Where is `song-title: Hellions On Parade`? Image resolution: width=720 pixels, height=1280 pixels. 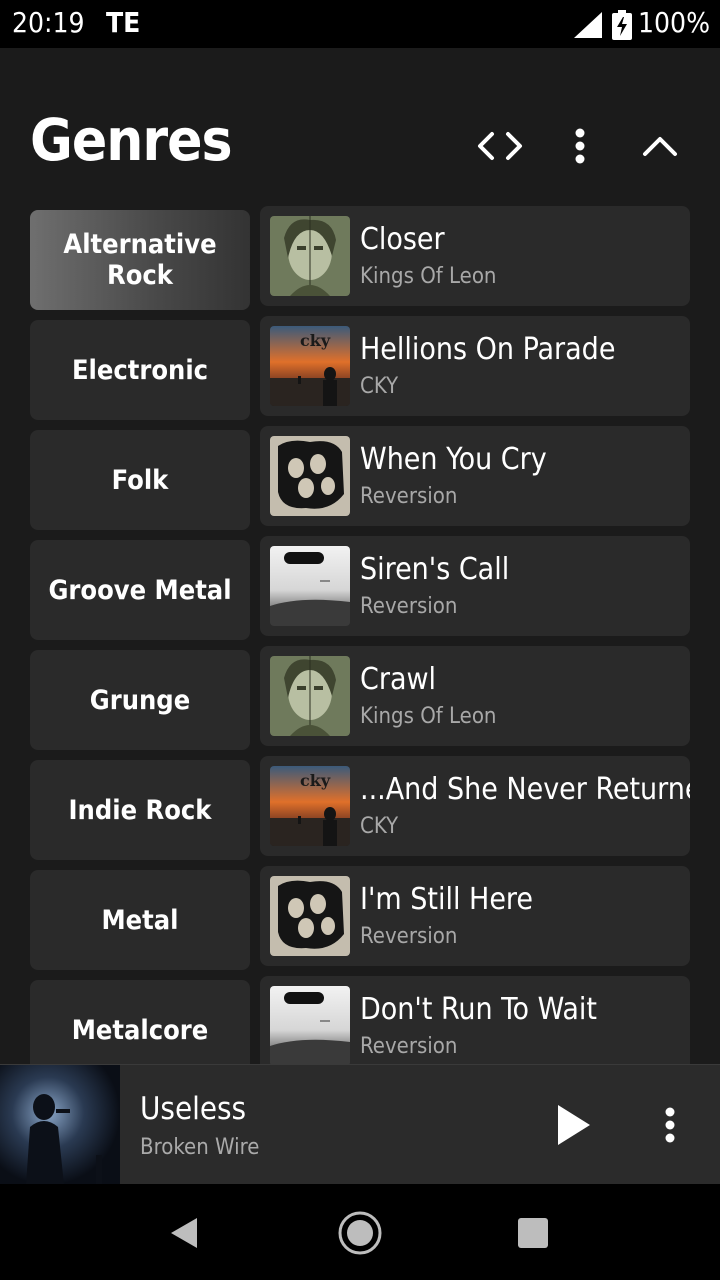 song-title: Hellions On Parade is located at coordinates (488, 349).